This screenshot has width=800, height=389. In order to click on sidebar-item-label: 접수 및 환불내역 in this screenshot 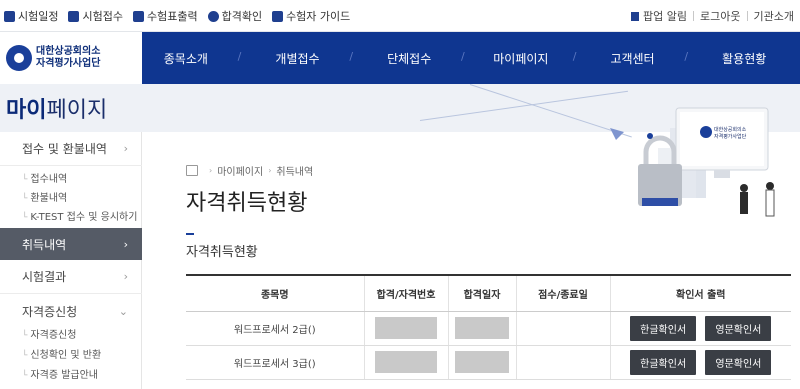, I will do `click(64, 149)`.